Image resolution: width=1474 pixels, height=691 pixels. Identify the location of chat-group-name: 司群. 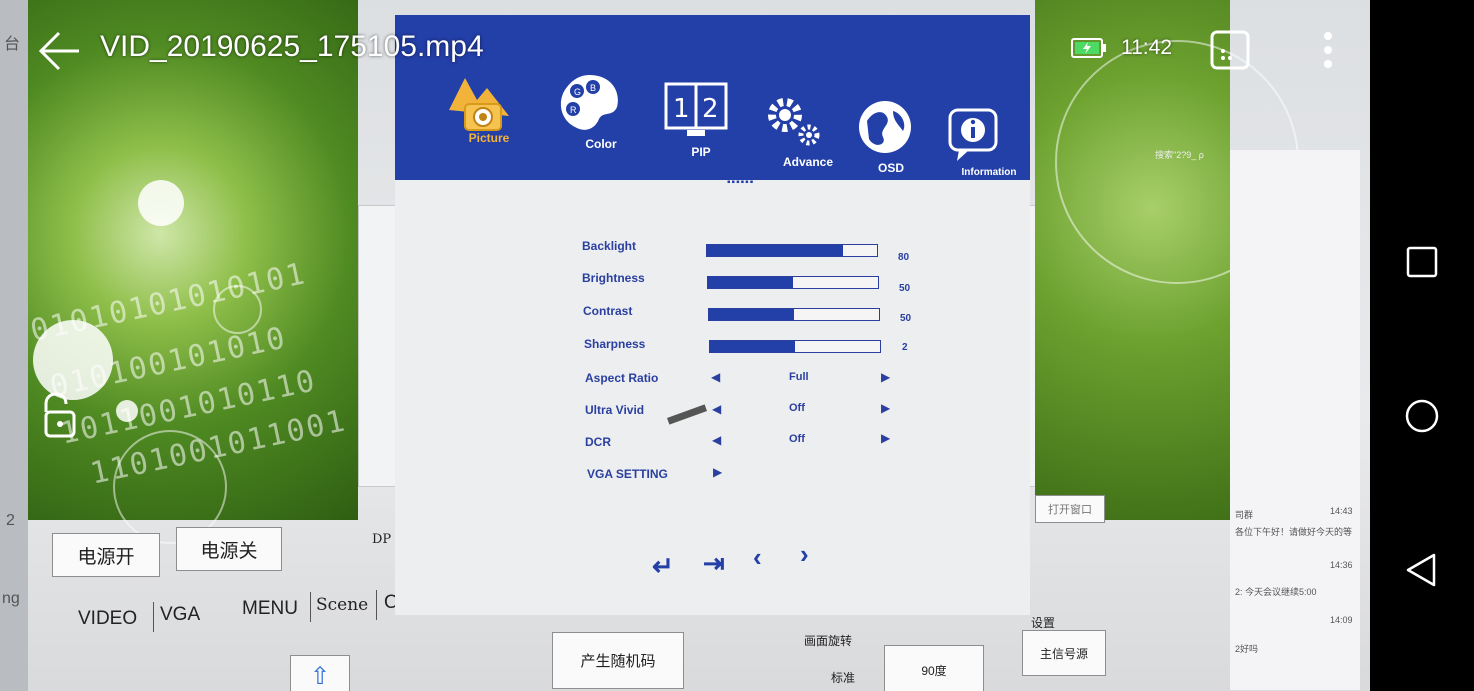
(1244, 515).